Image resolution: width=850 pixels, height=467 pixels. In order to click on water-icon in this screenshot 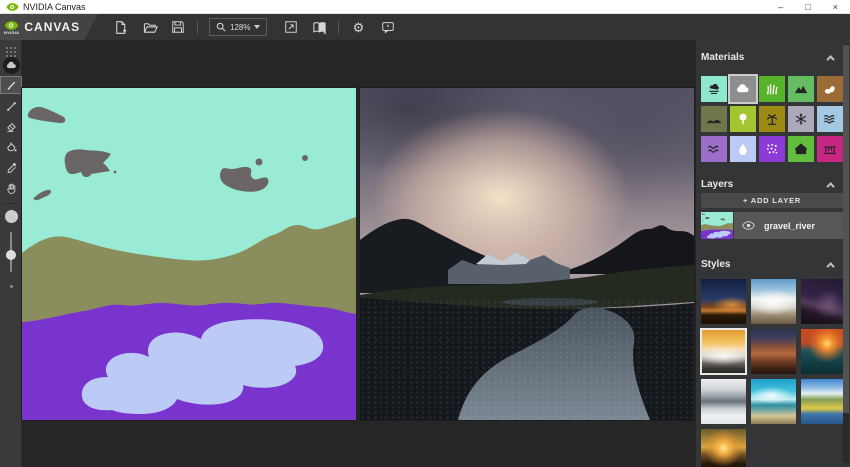, I will do `click(743, 149)`.